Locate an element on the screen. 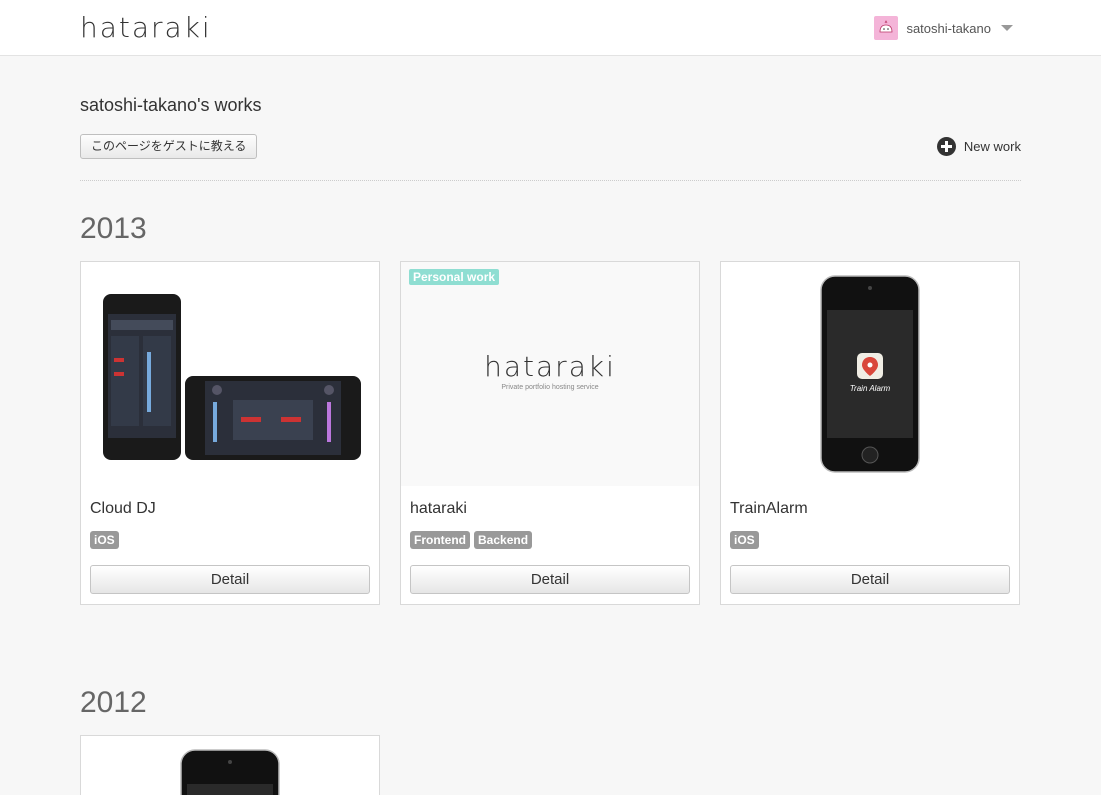 The image size is (1101, 795). app-logo: hataraki is located at coordinates (146, 27).